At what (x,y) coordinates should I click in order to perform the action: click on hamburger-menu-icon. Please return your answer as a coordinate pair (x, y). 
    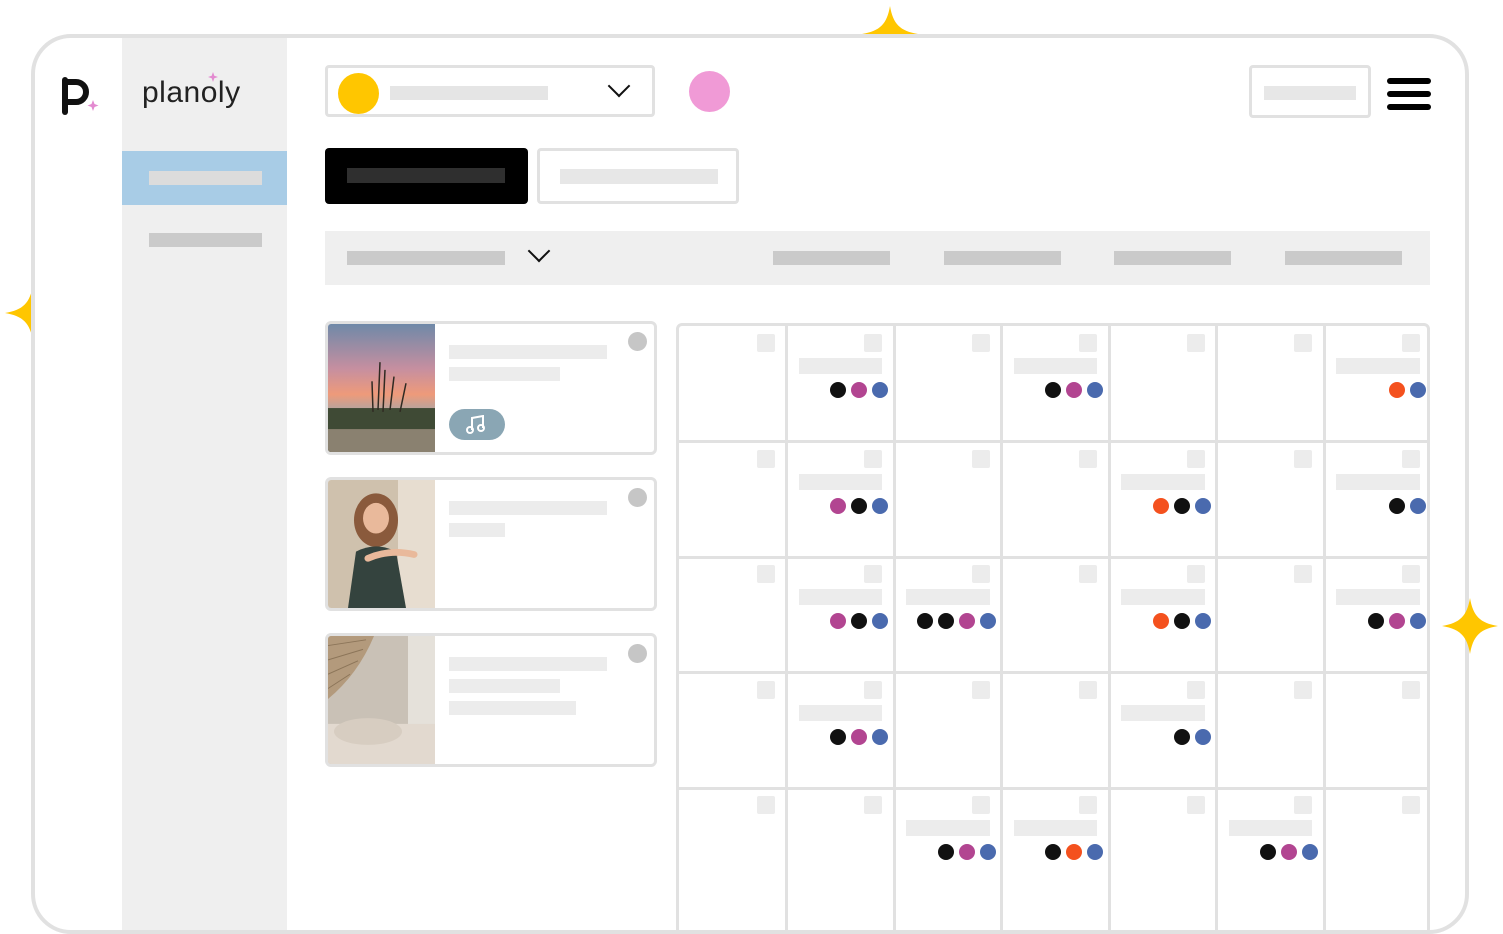
    Looking at the image, I should click on (1409, 94).